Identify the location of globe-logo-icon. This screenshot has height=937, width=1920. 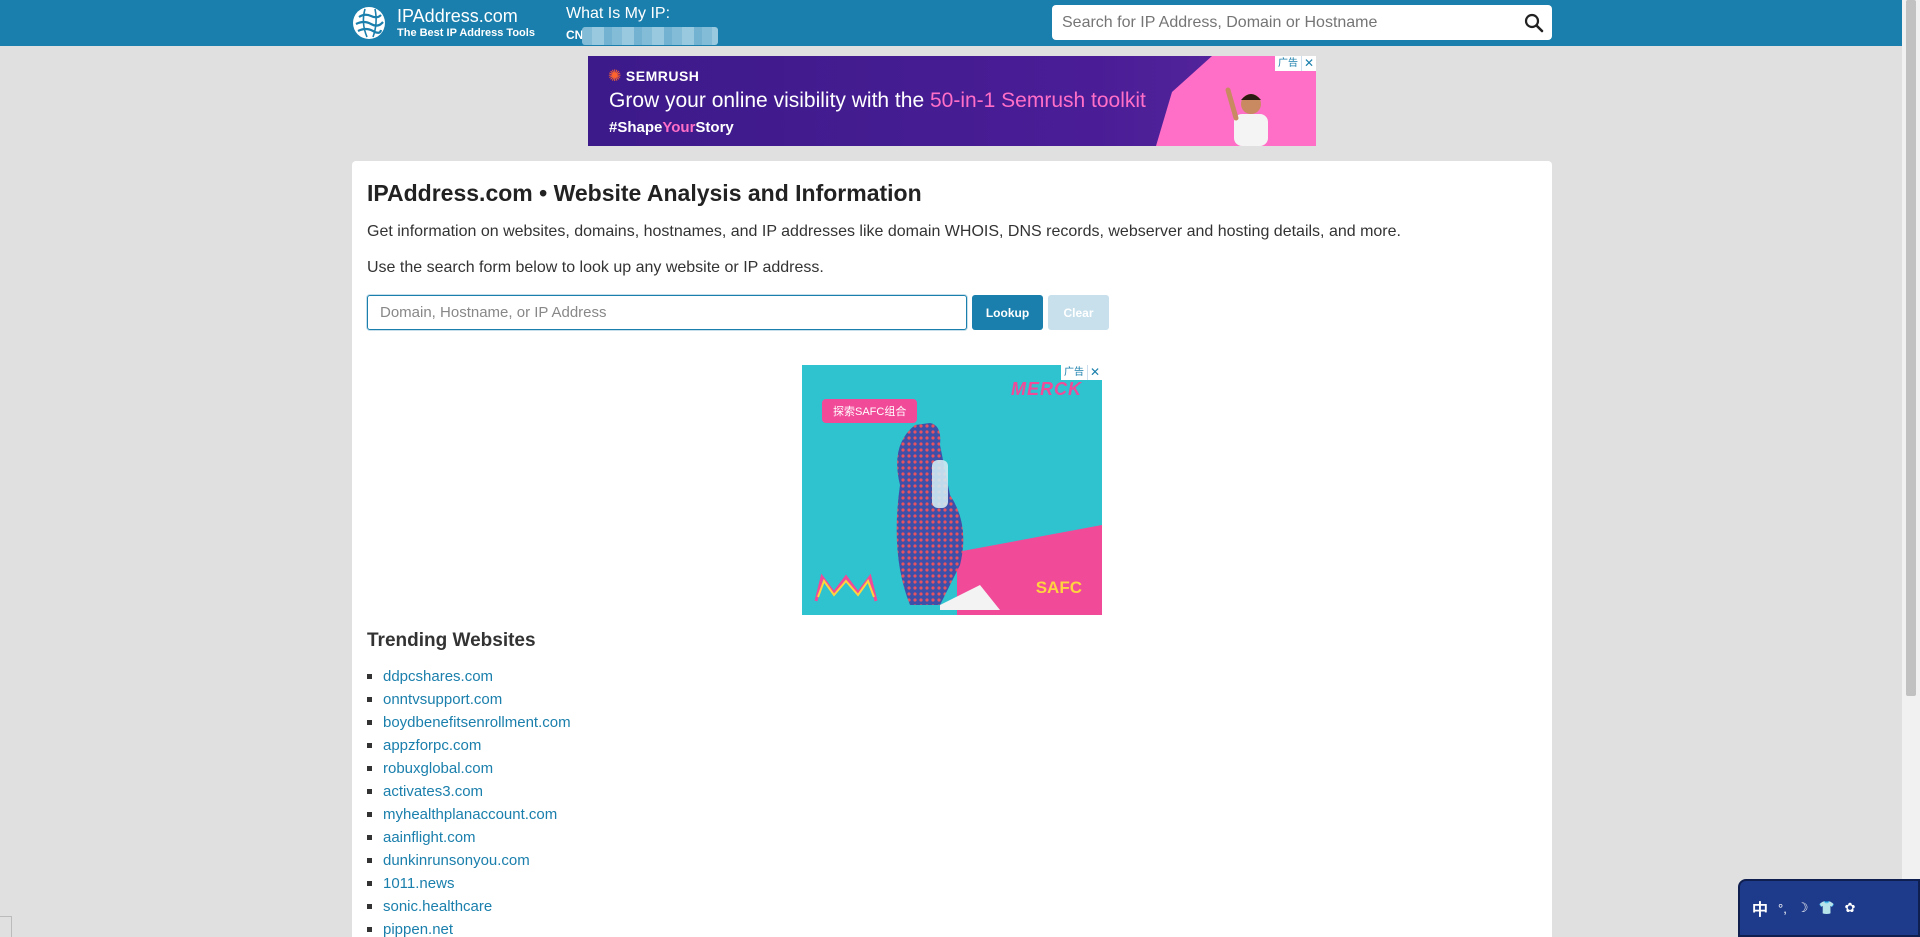
(369, 23).